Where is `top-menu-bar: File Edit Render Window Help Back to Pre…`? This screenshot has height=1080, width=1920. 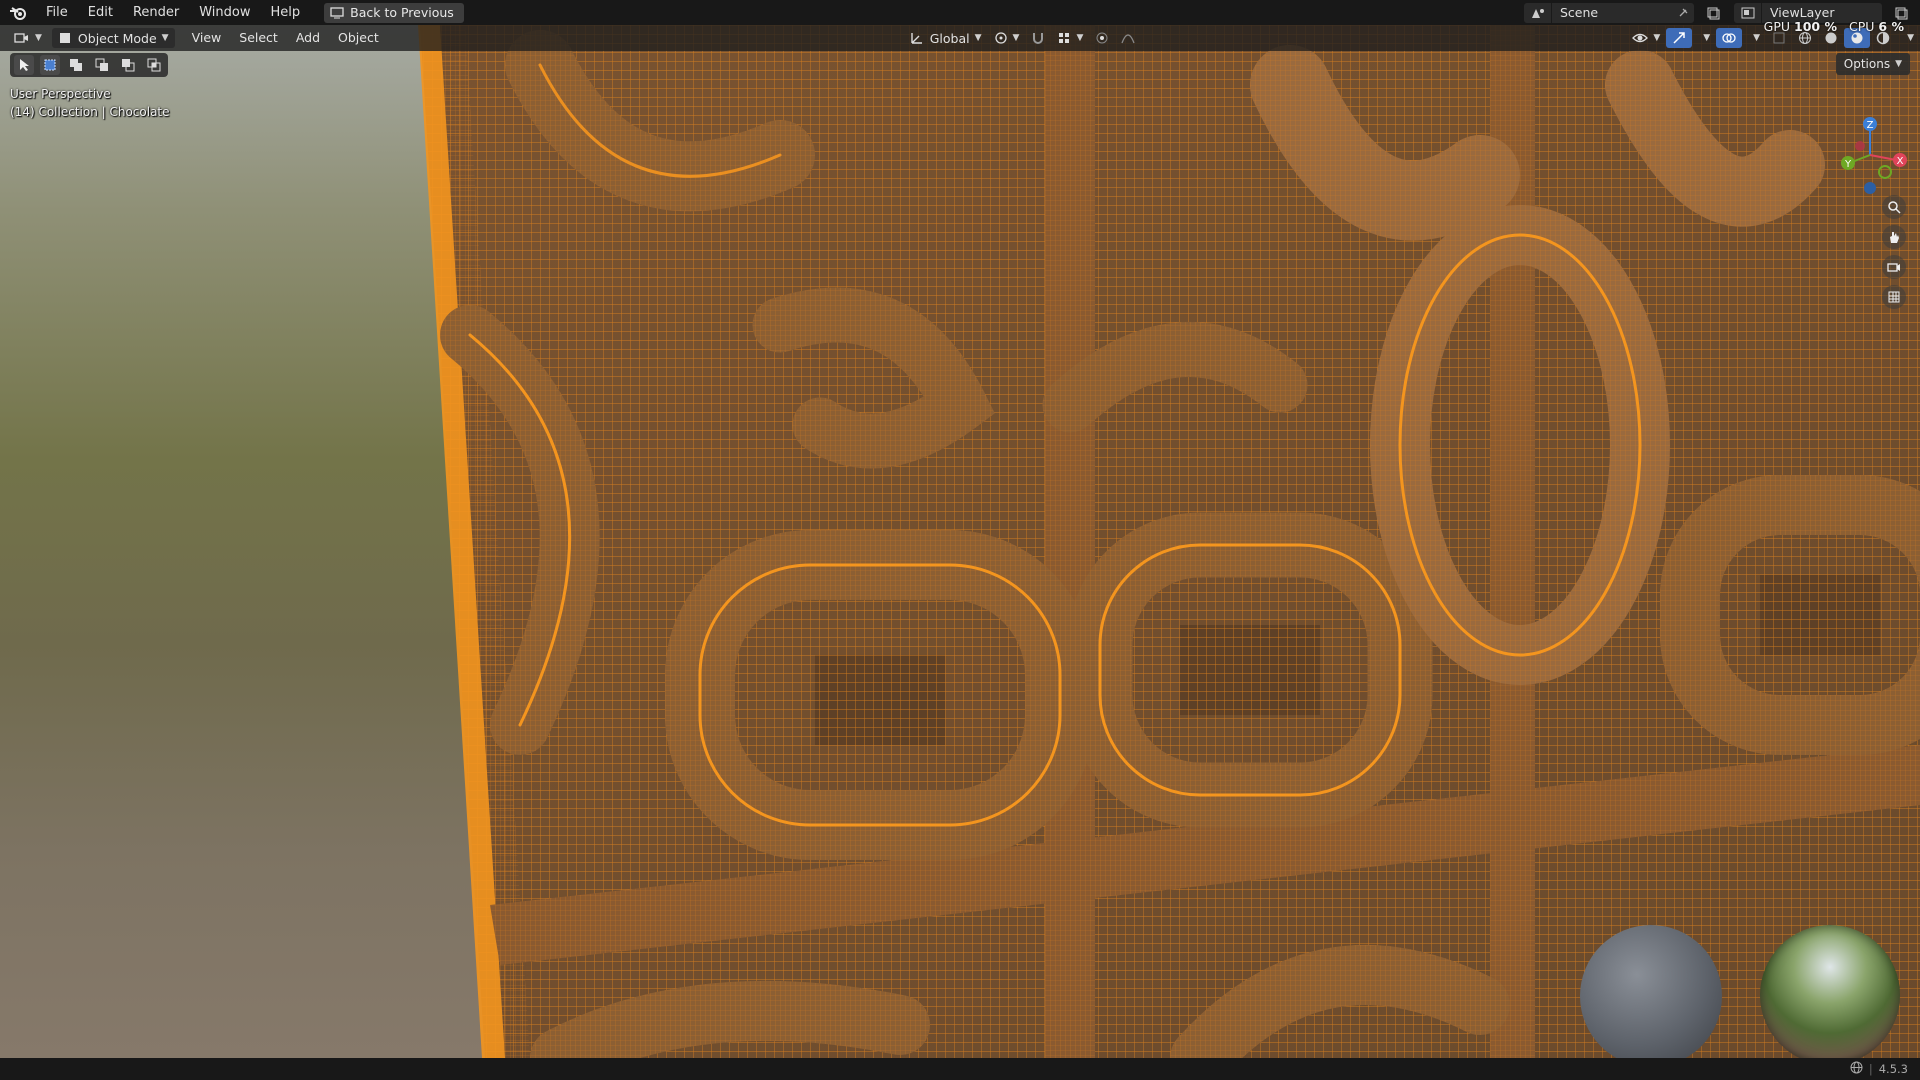
top-menu-bar: File Edit Render Window Help Back to Pre… is located at coordinates (960, 12).